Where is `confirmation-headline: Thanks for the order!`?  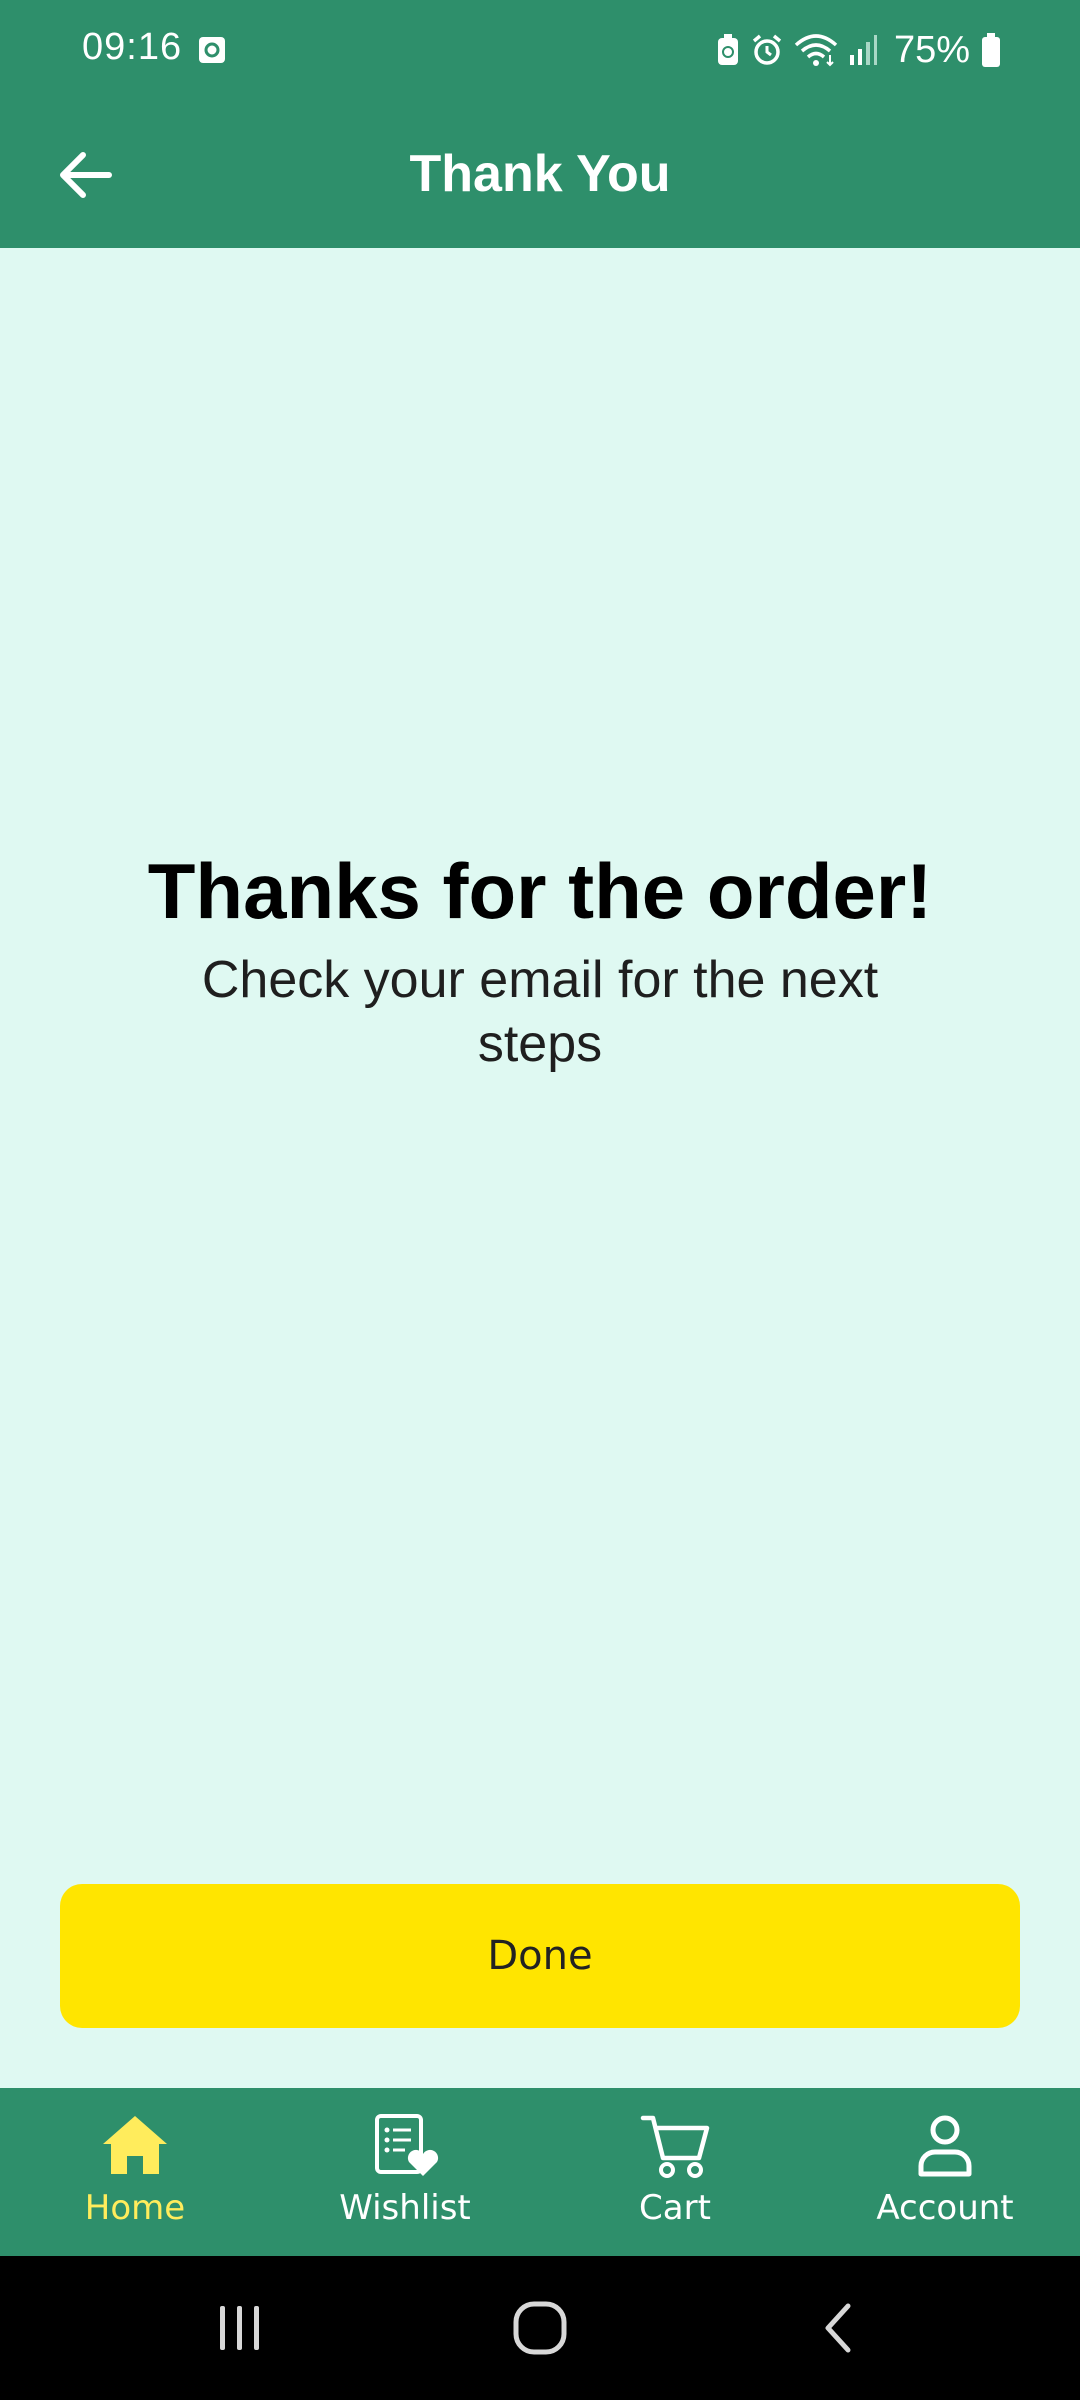
confirmation-headline: Thanks for the order! is located at coordinates (540, 891).